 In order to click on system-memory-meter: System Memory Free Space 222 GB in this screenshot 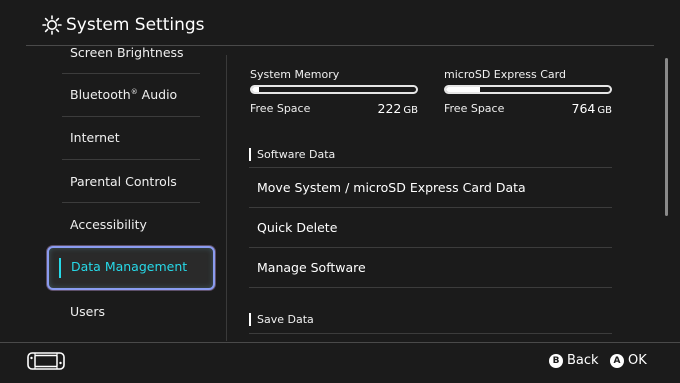, I will do `click(334, 93)`.